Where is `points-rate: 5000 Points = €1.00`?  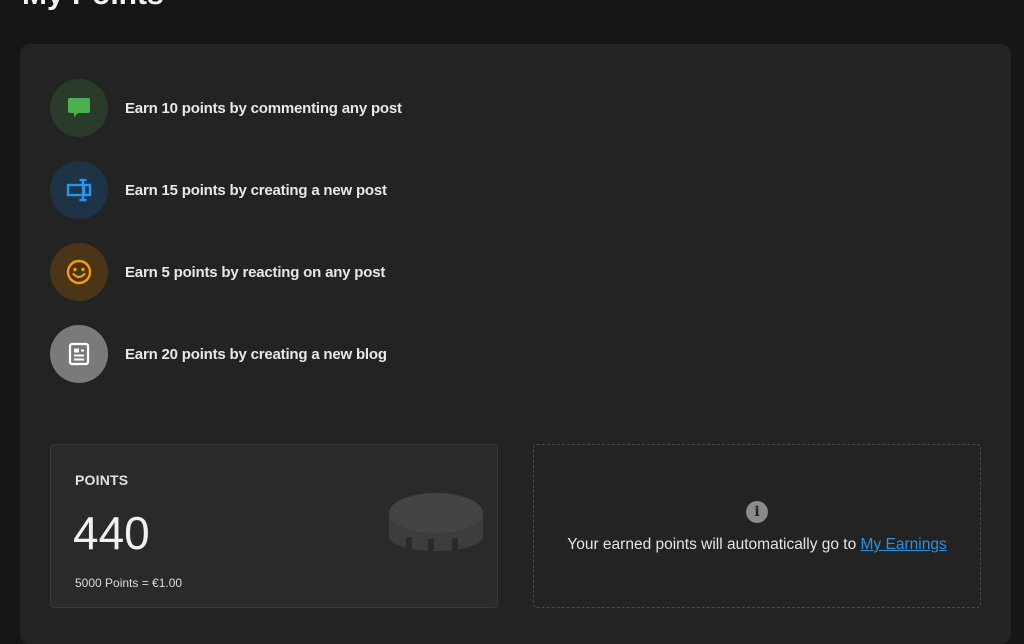
points-rate: 5000 Points = €1.00 is located at coordinates (129, 583).